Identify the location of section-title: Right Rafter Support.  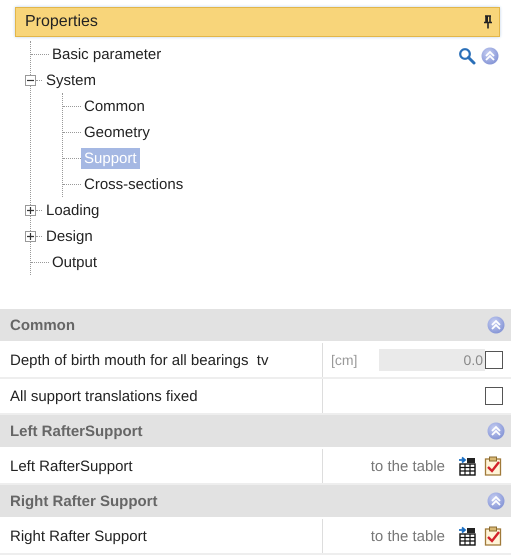
(84, 501).